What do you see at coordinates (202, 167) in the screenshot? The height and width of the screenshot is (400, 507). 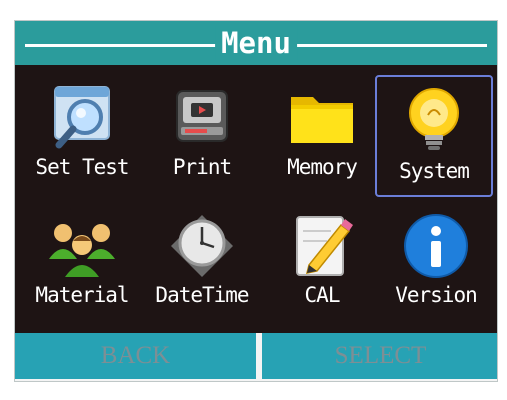 I see `menu-item-label: Print` at bounding box center [202, 167].